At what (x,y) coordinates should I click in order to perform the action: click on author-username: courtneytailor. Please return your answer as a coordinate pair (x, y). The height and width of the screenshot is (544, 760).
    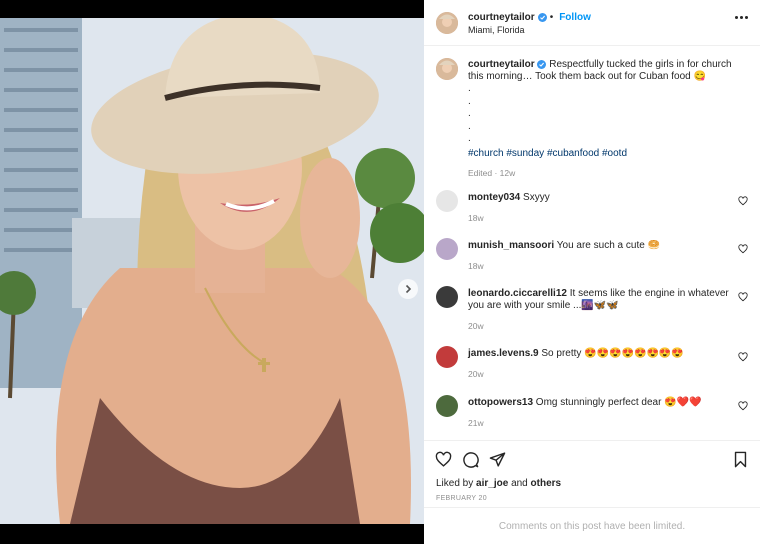
    Looking at the image, I should click on (501, 17).